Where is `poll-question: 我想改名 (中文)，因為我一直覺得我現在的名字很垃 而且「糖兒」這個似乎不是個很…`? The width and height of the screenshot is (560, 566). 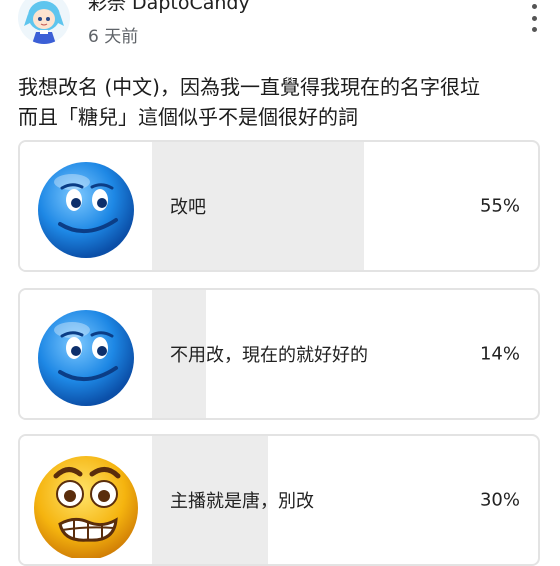 poll-question: 我想改名 (中文)，因為我一直覺得我現在的名字很垃 而且「糖兒」這個似乎不是個很… is located at coordinates (283, 102).